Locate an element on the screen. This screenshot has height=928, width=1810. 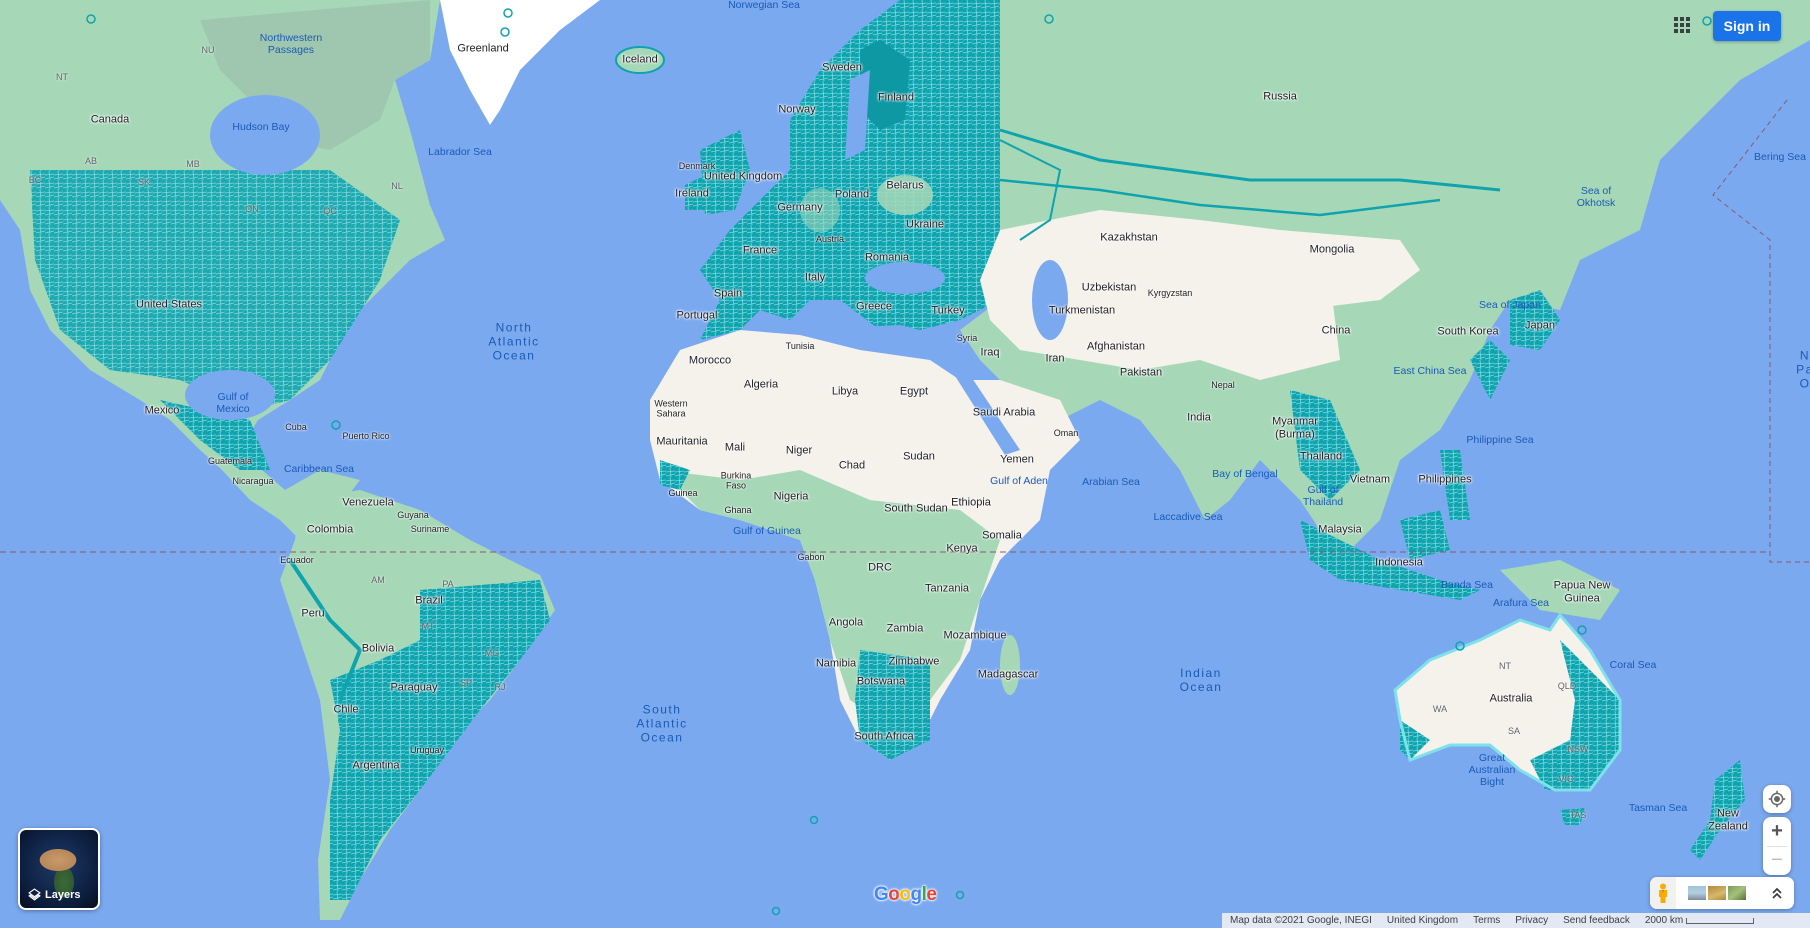
scale-bar: 2000 km is located at coordinates (1699, 920).